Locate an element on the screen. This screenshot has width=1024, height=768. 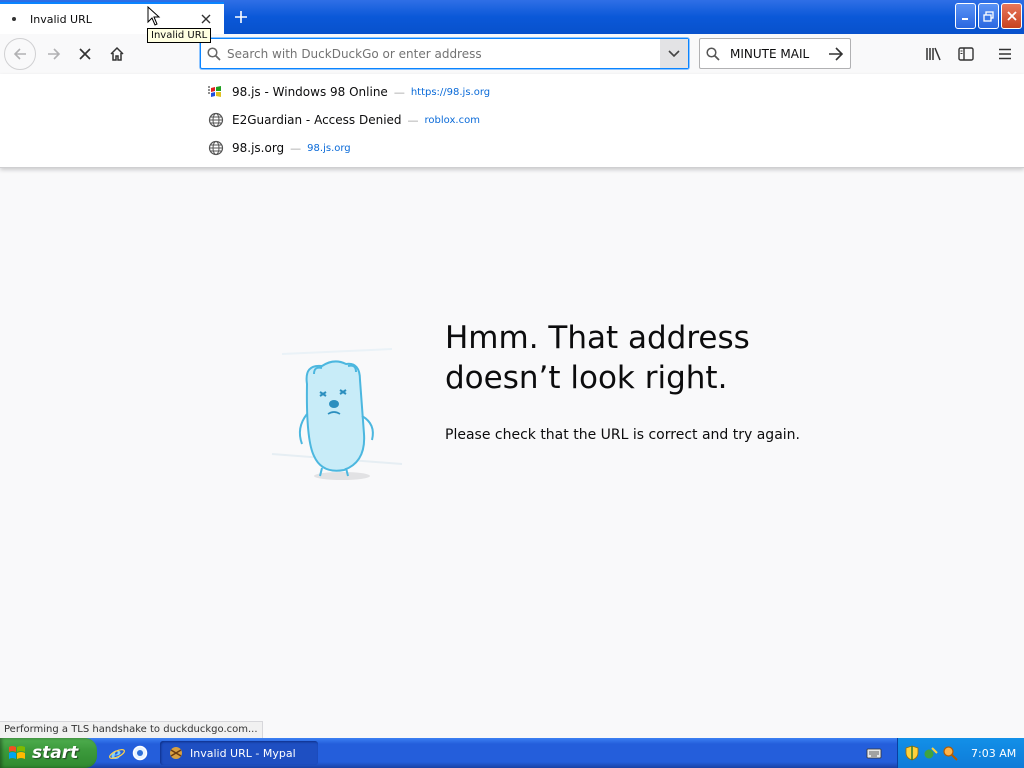
browser-icon is located at coordinates (140, 753).